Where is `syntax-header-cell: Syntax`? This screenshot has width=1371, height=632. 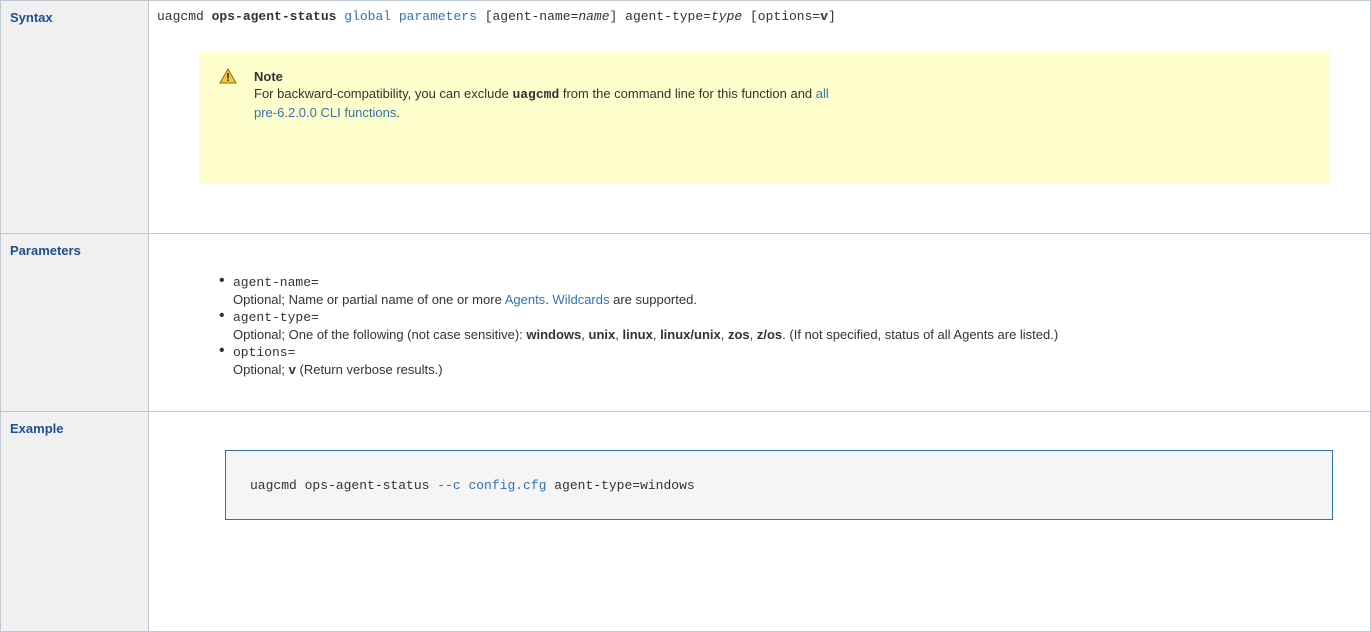
syntax-header-cell: Syntax is located at coordinates (74, 117).